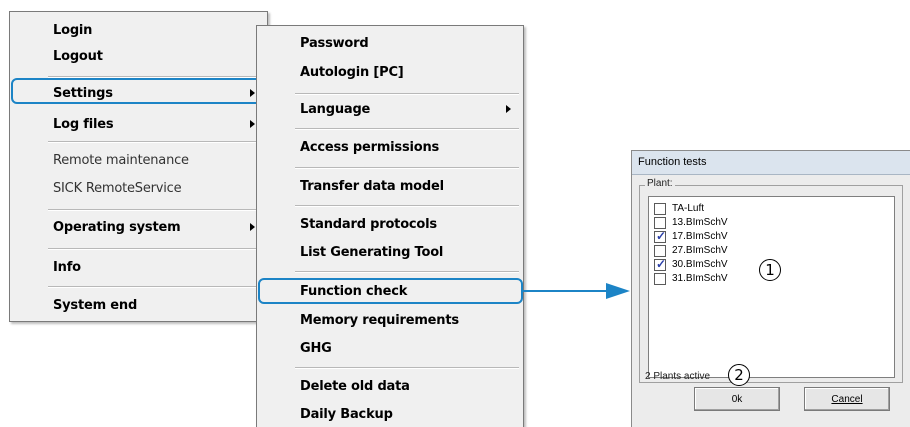 The width and height of the screenshot is (910, 427). What do you see at coordinates (700, 278) in the screenshot?
I see `plant-label: 31.BImSchV` at bounding box center [700, 278].